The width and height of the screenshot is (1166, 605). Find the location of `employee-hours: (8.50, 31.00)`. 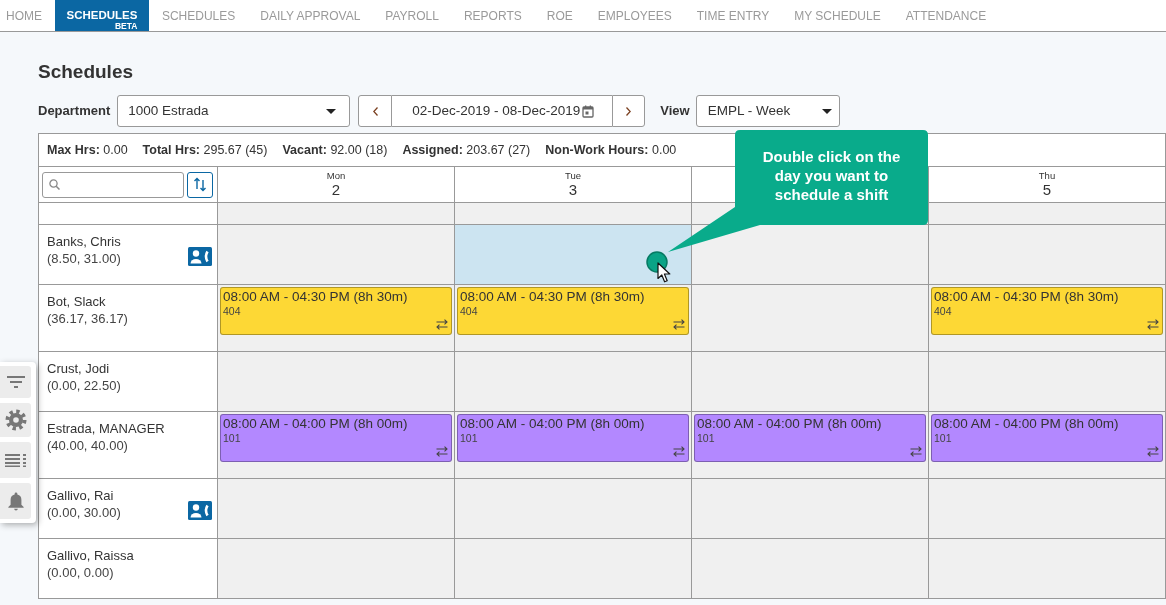

employee-hours: (8.50, 31.00) is located at coordinates (84, 258).